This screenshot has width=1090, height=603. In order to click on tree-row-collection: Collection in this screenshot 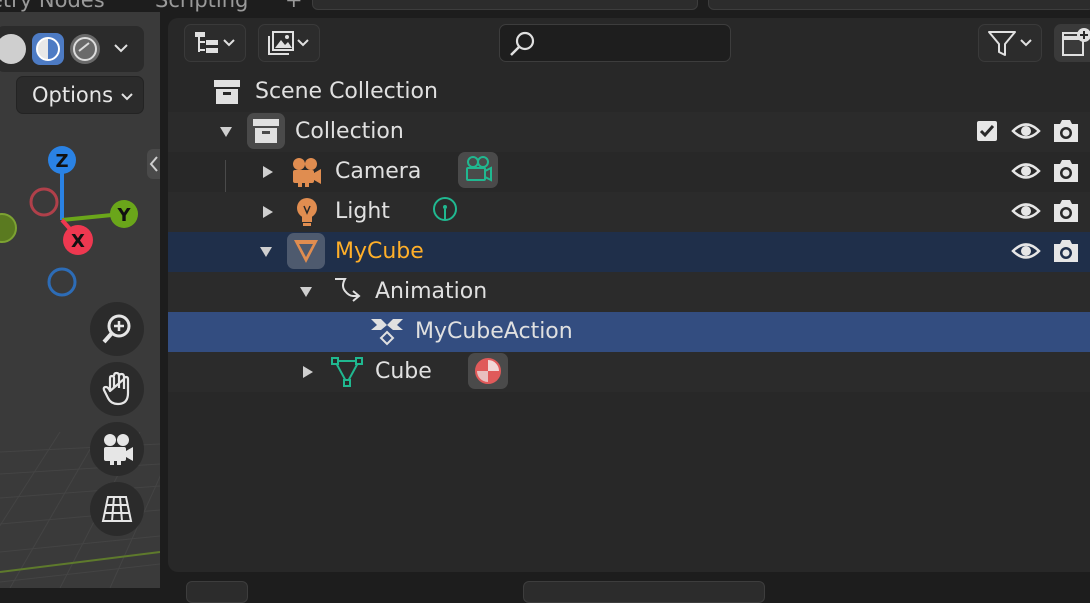, I will do `click(629, 132)`.